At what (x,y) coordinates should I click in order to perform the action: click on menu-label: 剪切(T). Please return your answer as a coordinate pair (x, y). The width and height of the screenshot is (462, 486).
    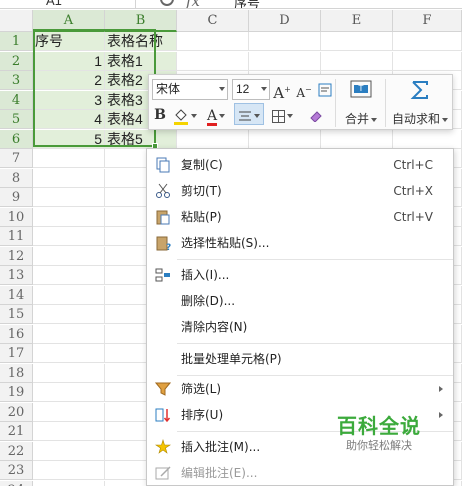
    Looking at the image, I should click on (201, 191).